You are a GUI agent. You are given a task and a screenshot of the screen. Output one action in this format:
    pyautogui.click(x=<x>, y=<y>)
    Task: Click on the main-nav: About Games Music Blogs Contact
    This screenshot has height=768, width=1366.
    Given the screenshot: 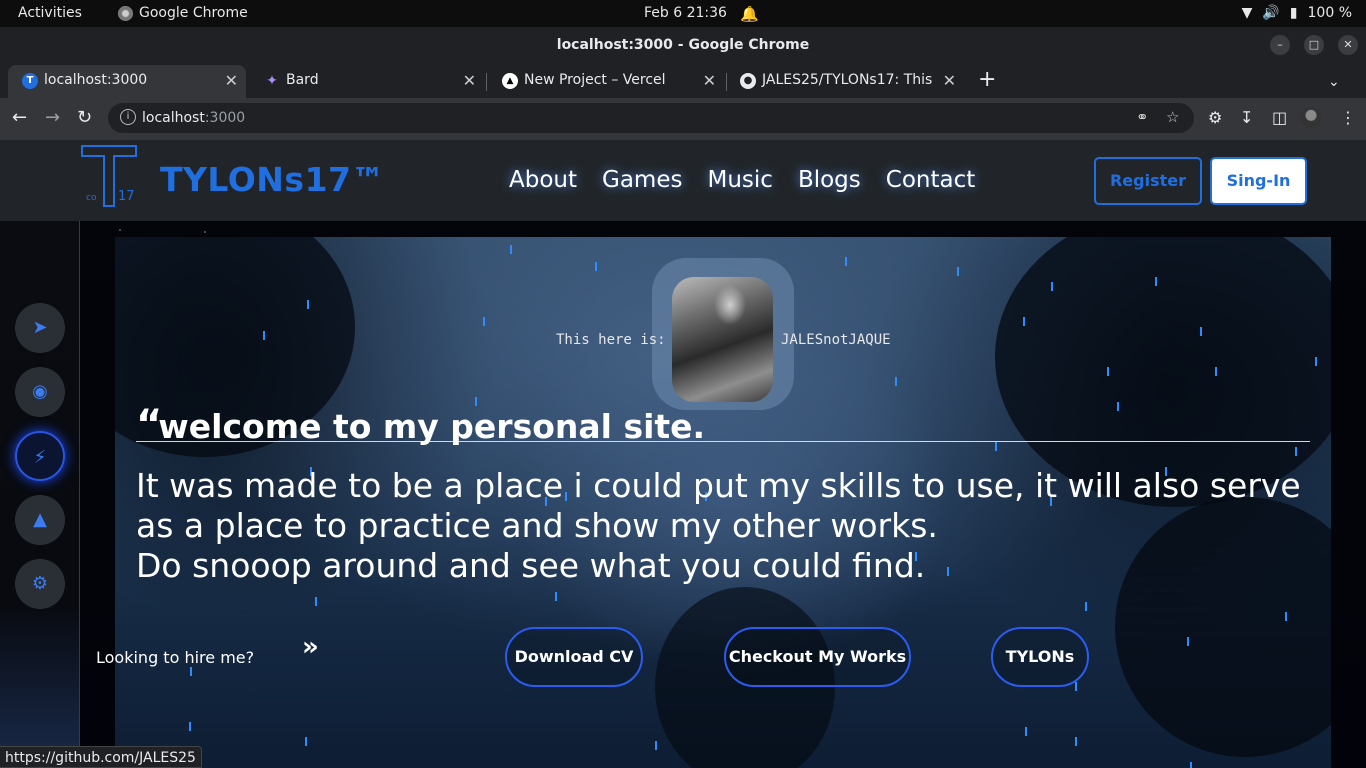 What is the action you would take?
    pyautogui.click(x=754, y=180)
    